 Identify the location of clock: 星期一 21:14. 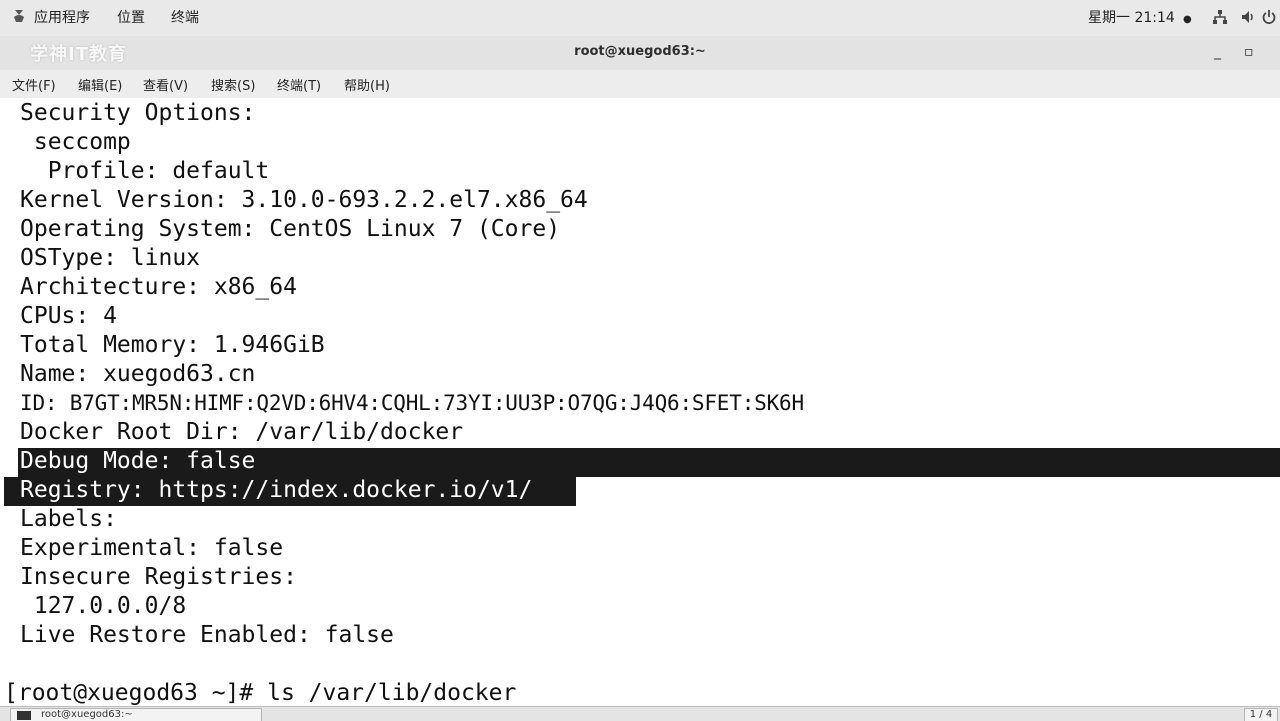
(1131, 18).